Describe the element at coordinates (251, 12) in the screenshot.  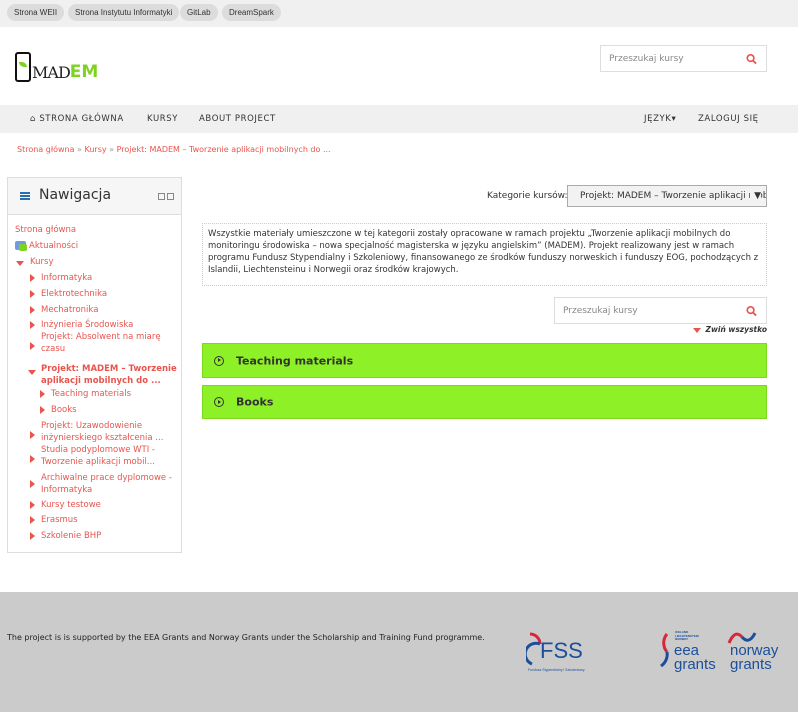
I see `link-dreamspark: DreamSpark` at that location.